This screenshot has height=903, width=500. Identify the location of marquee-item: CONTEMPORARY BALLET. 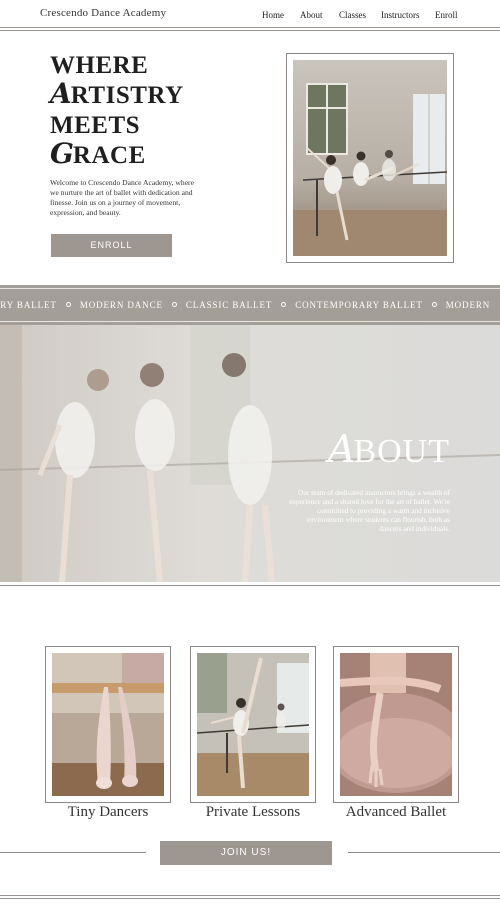
(359, 305).